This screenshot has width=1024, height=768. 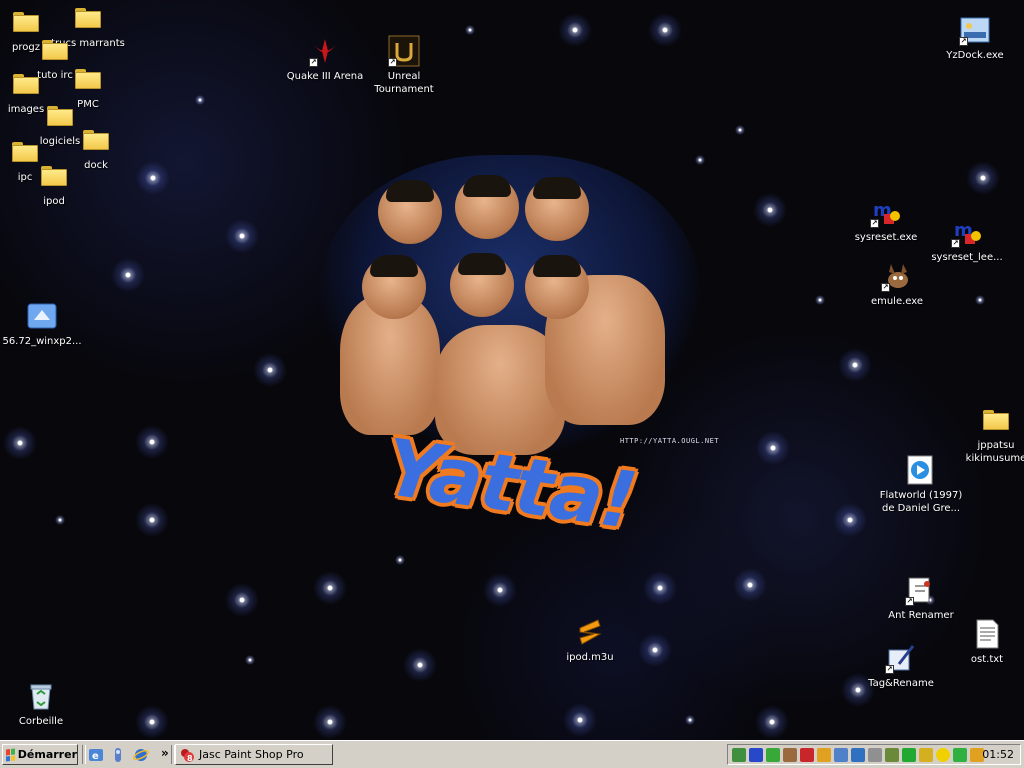 What do you see at coordinates (42, 316) in the screenshot?
I see `installer-icon` at bounding box center [42, 316].